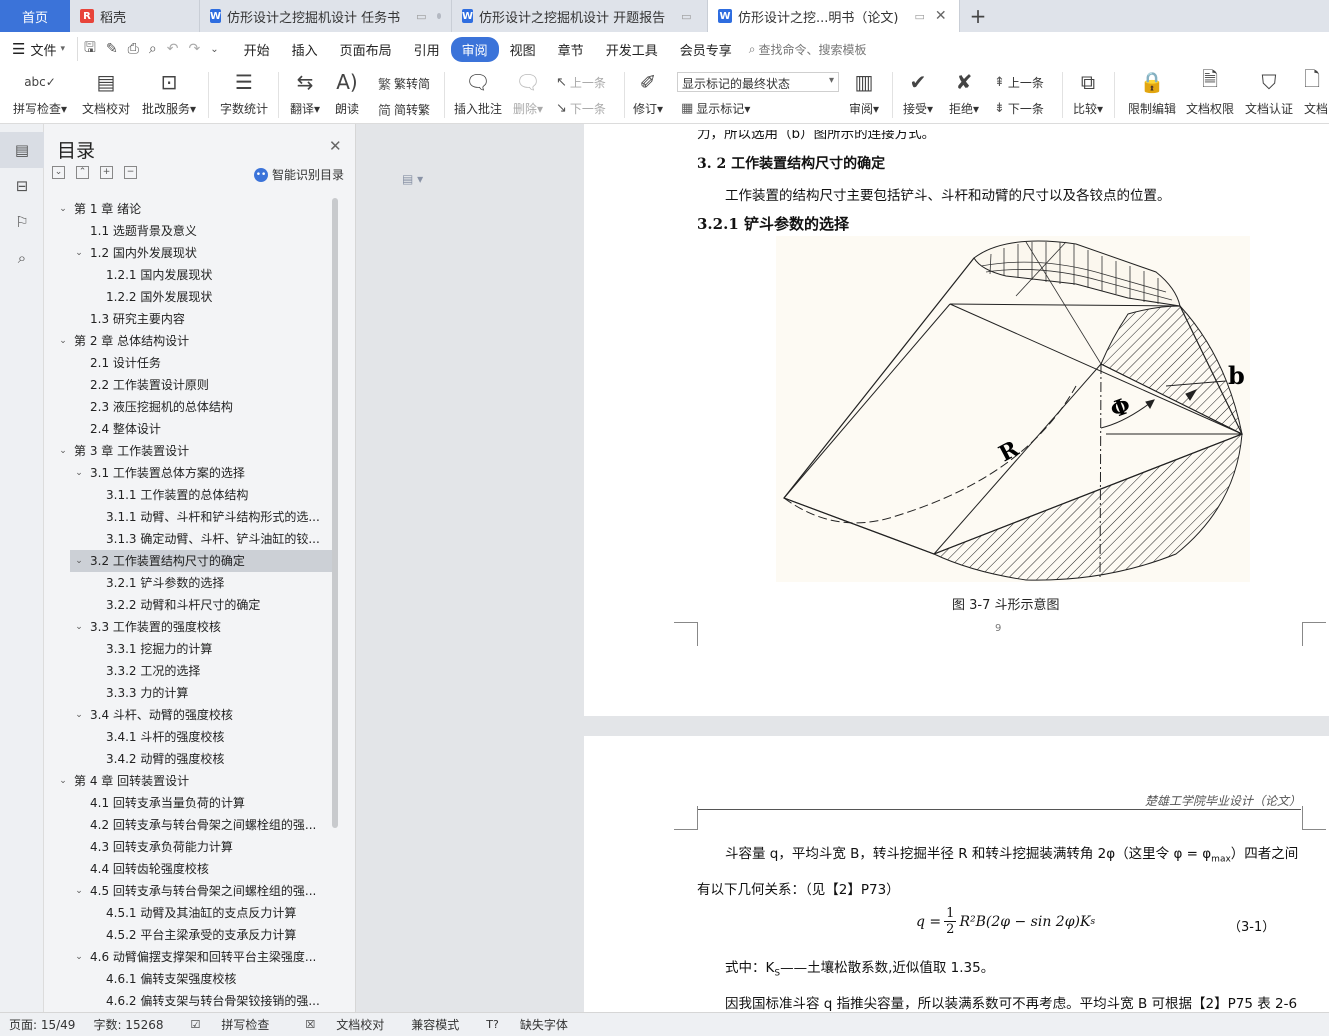  Describe the element at coordinates (335, 146) in the screenshot. I see `close-icon: ✕` at that location.